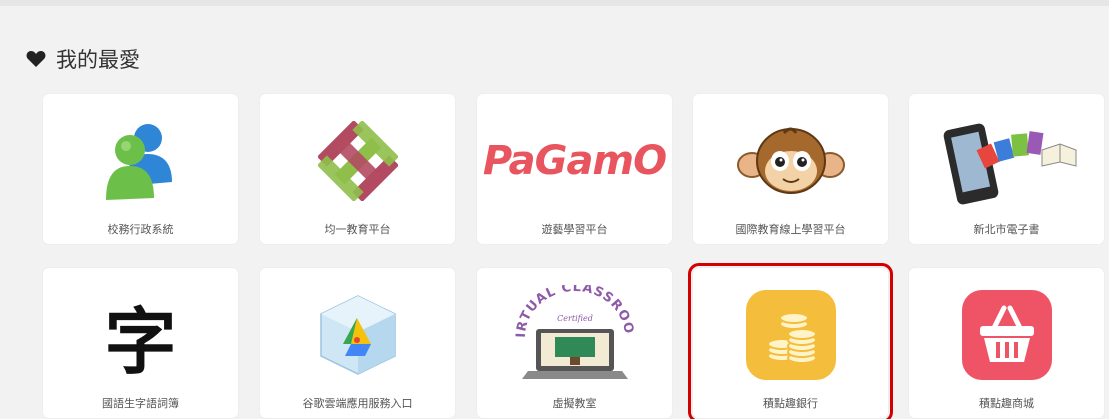  Describe the element at coordinates (790, 229) in the screenshot. I see `tile-label: 國際教育線上學習平台` at that location.